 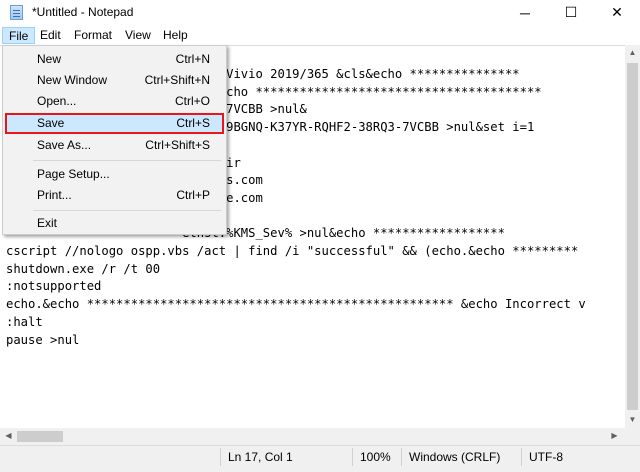 What do you see at coordinates (114, 195) in the screenshot?
I see `menu-item-print: Print... Ctrl+P` at bounding box center [114, 195].